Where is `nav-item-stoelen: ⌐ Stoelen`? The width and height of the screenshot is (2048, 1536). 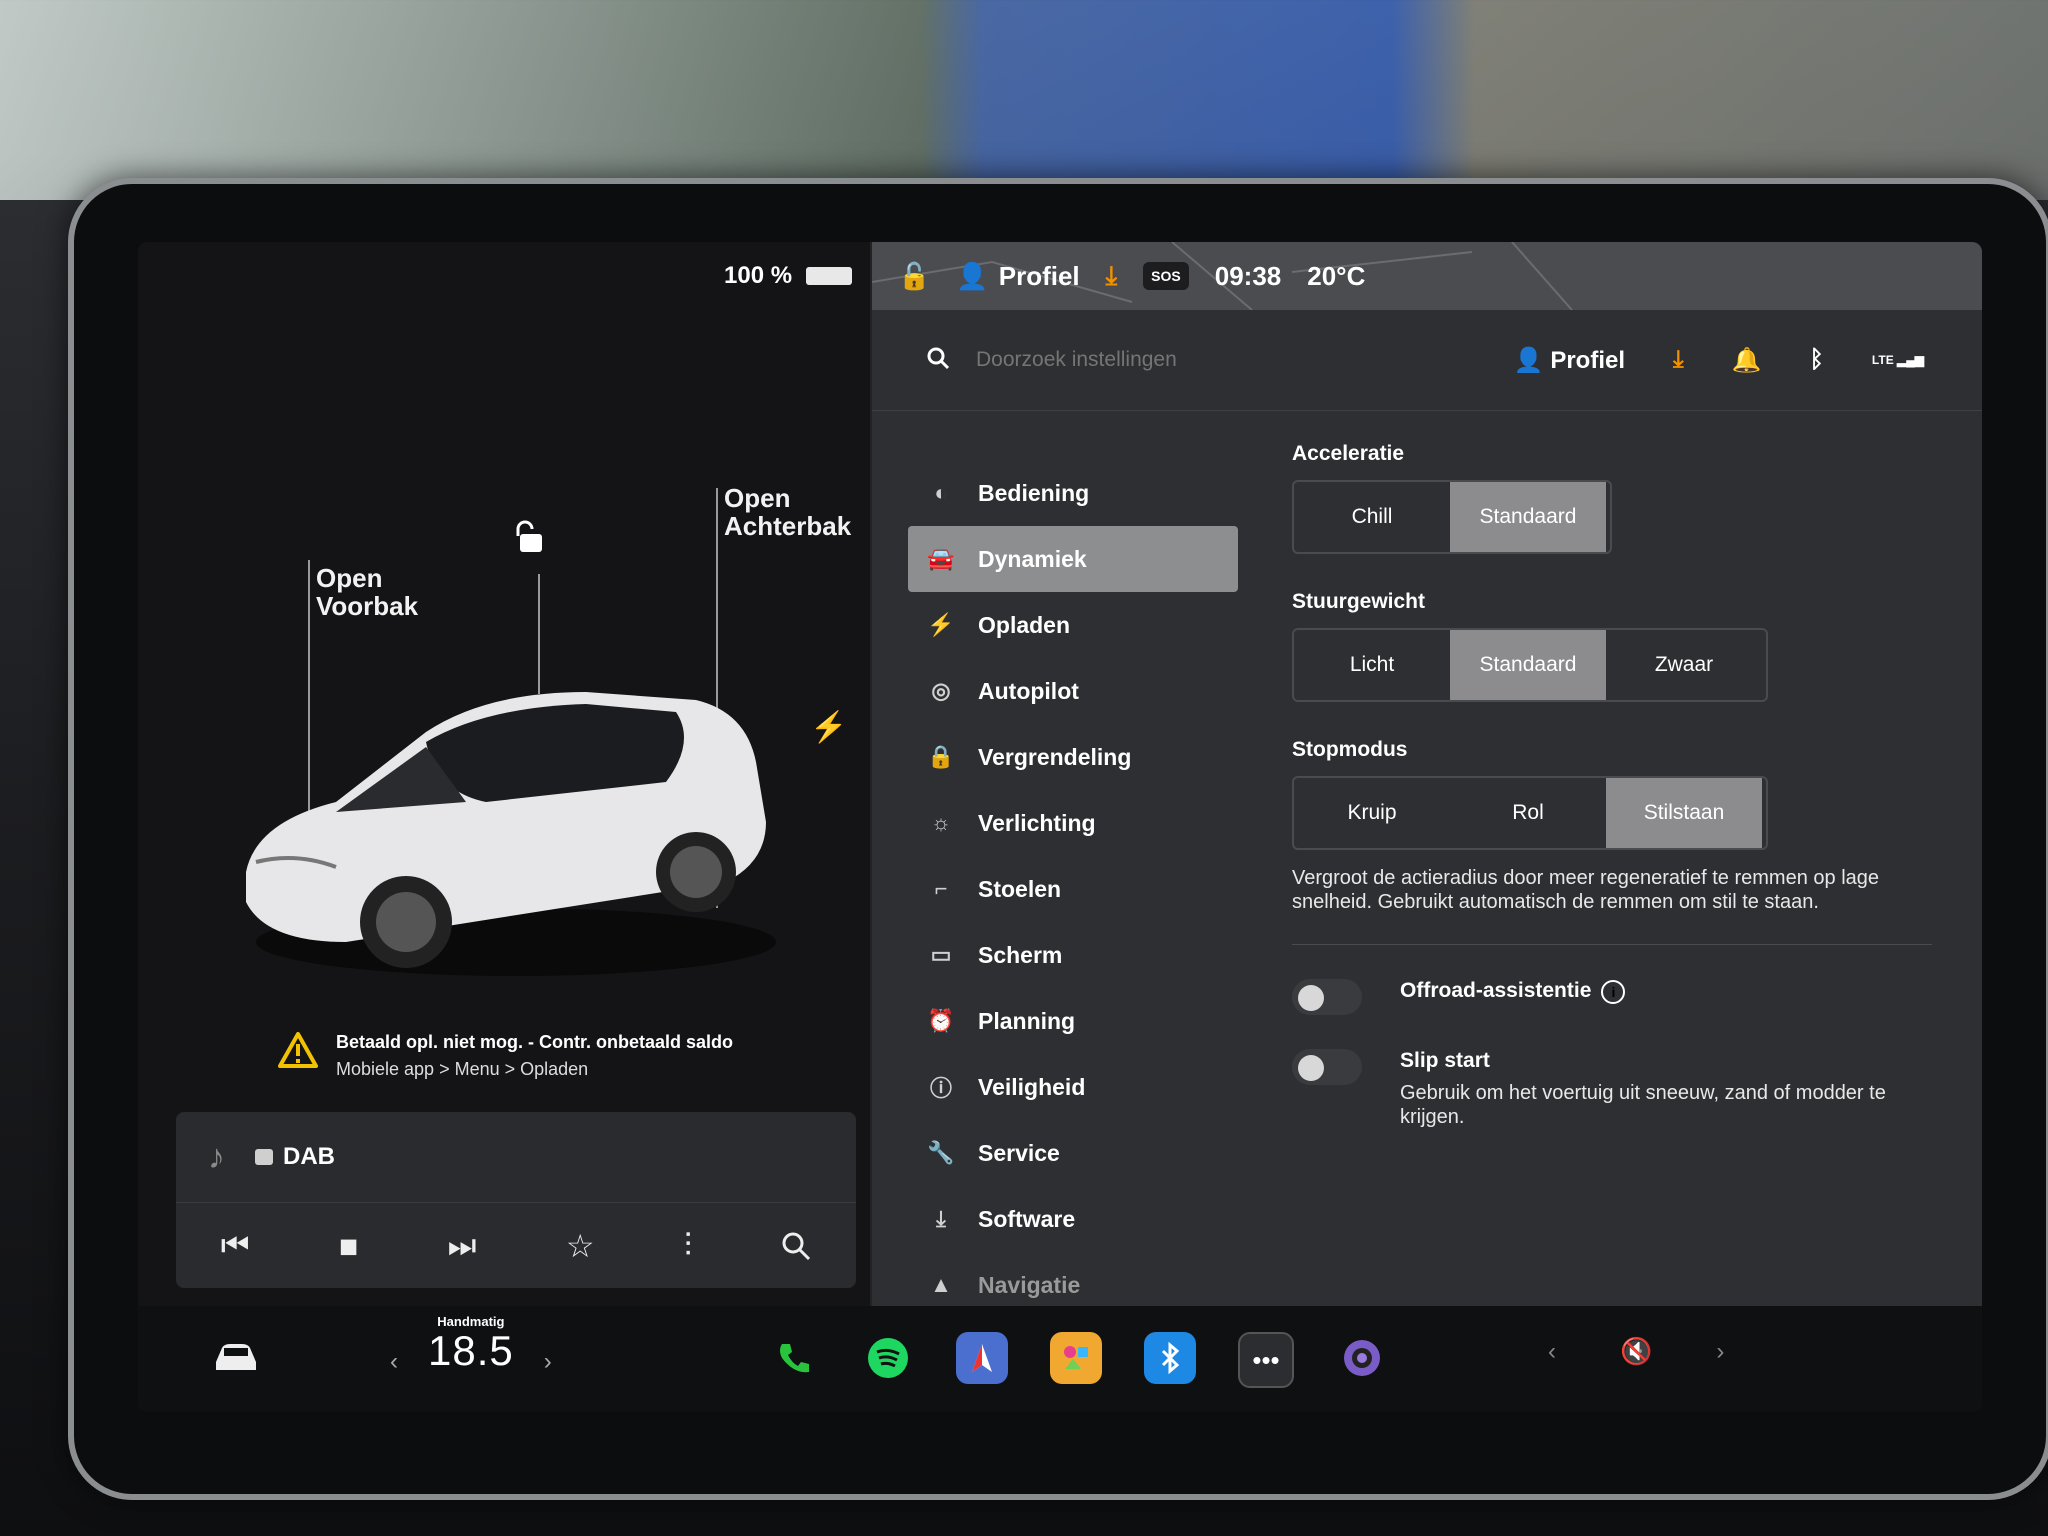 nav-item-stoelen: ⌐ Stoelen is located at coordinates (1073, 889).